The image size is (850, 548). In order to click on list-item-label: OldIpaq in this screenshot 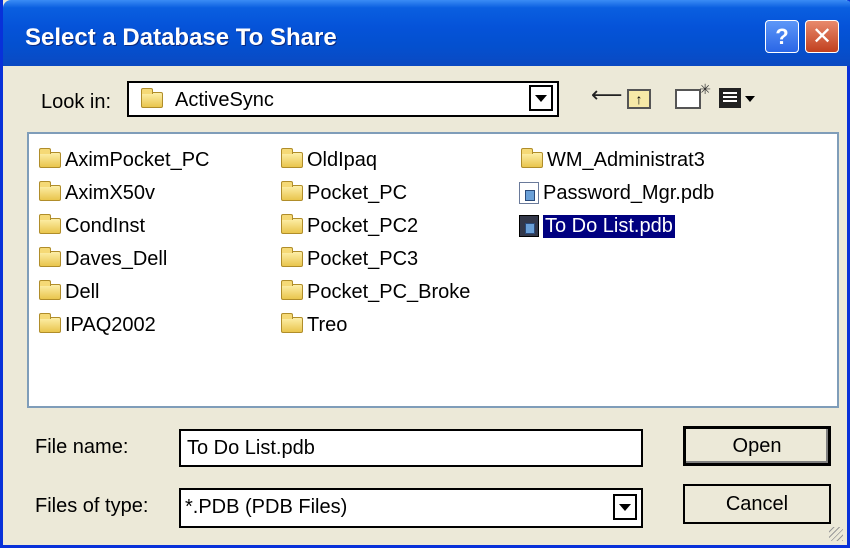, I will do `click(342, 159)`.